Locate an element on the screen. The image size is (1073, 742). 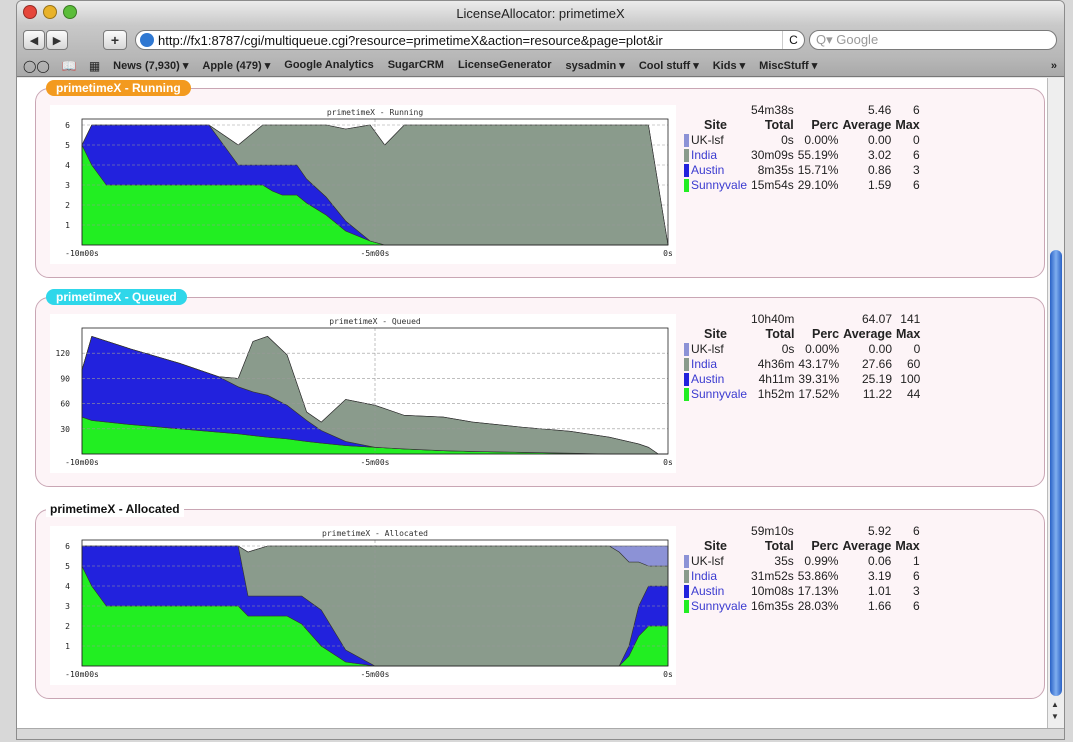
bookmarks-overflow-button: » is located at coordinates (1054, 66).